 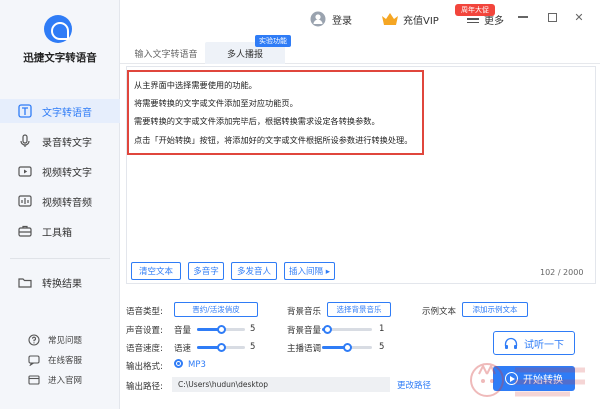 I want to click on speed-value: 5, so click(x=253, y=347).